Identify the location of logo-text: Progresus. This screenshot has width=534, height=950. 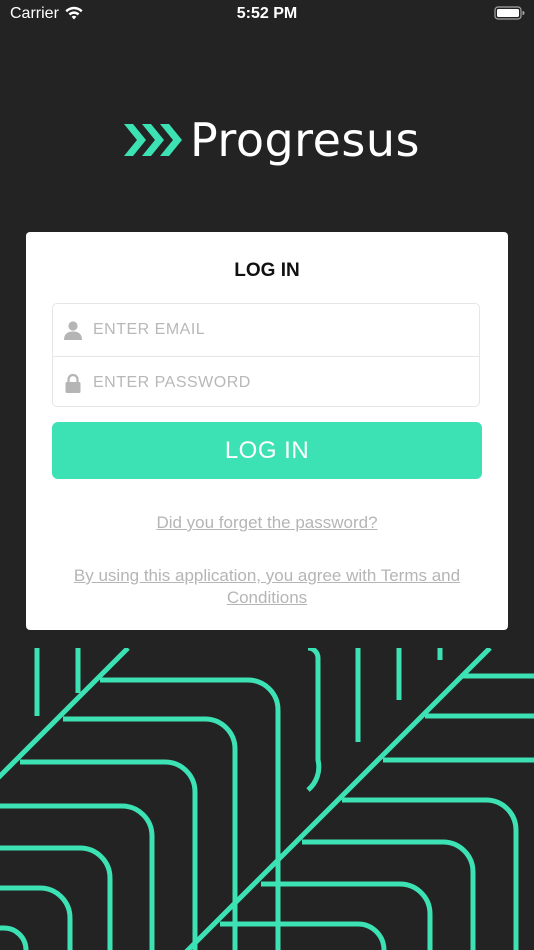
(305, 140).